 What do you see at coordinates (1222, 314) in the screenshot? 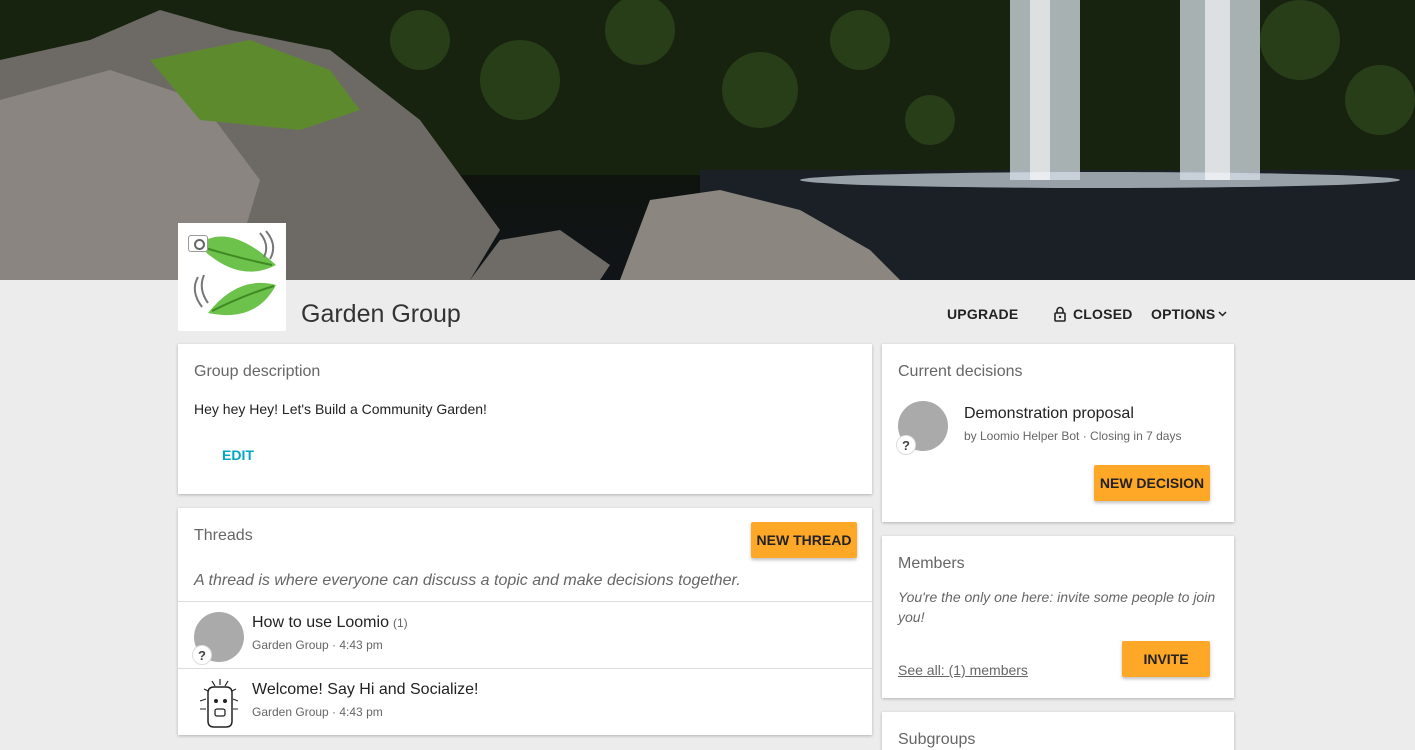
I see `chevron-down-icon` at bounding box center [1222, 314].